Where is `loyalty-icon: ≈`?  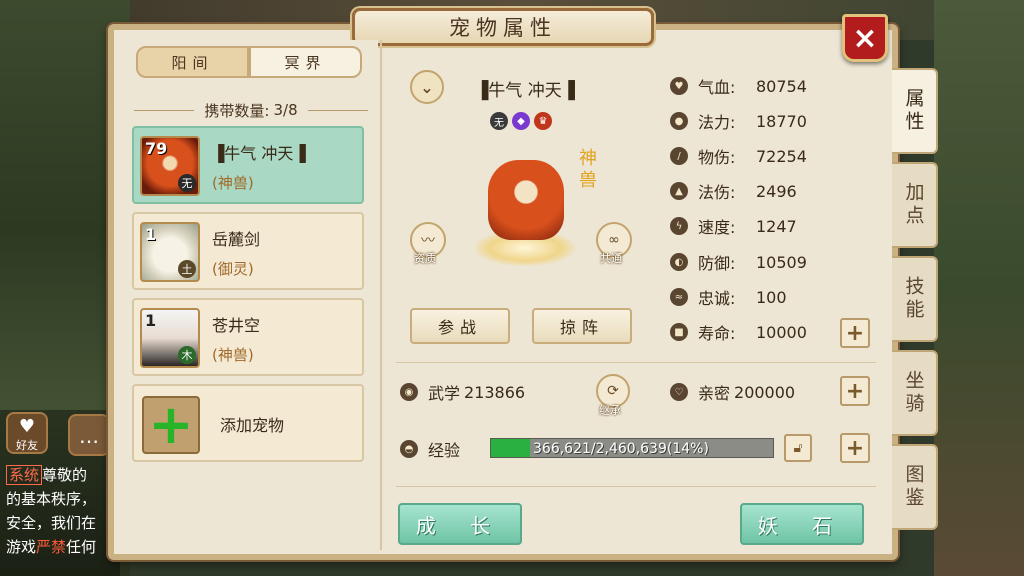 loyalty-icon: ≈ is located at coordinates (679, 297).